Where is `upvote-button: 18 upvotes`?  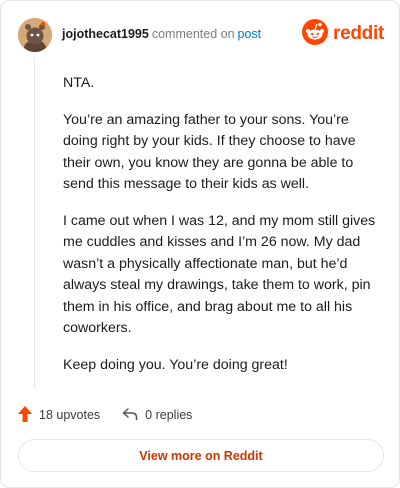 upvote-button: 18 upvotes is located at coordinates (59, 415).